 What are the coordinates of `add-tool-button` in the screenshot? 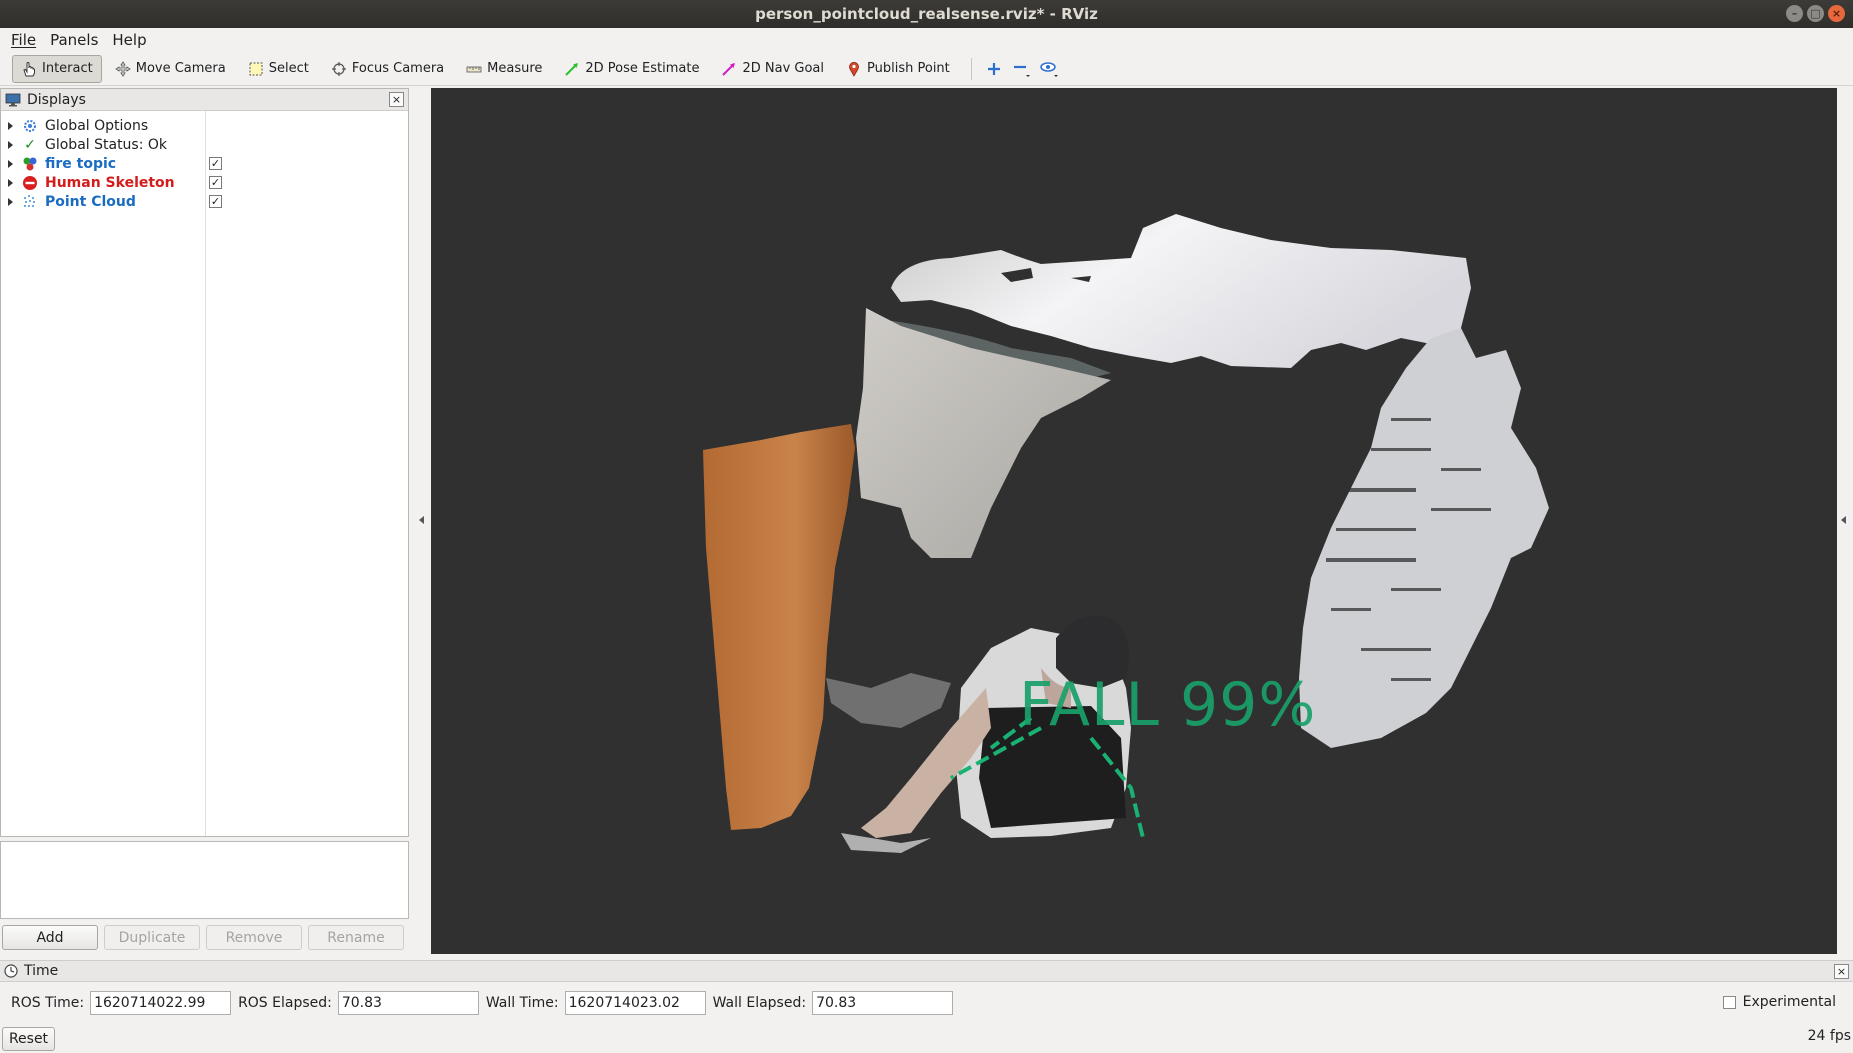 It's located at (994, 69).